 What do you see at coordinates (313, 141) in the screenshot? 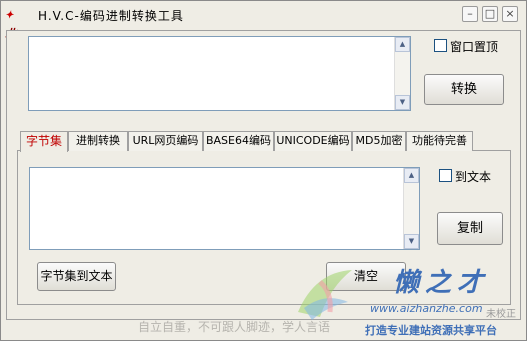
I see `tab-unicode-encode: UNICODE编码` at bounding box center [313, 141].